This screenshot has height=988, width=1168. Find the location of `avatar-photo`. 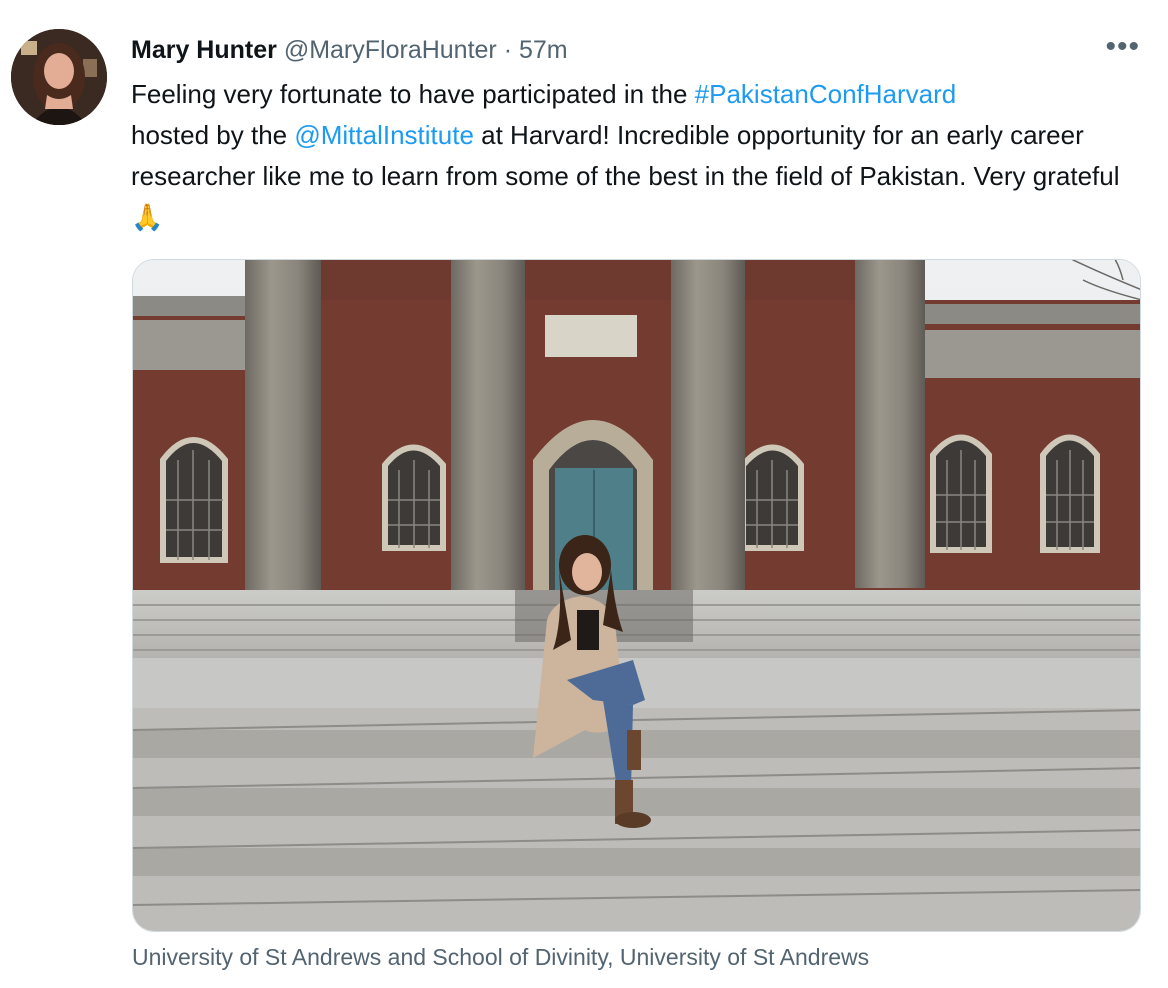

avatar-photo is located at coordinates (59, 77).